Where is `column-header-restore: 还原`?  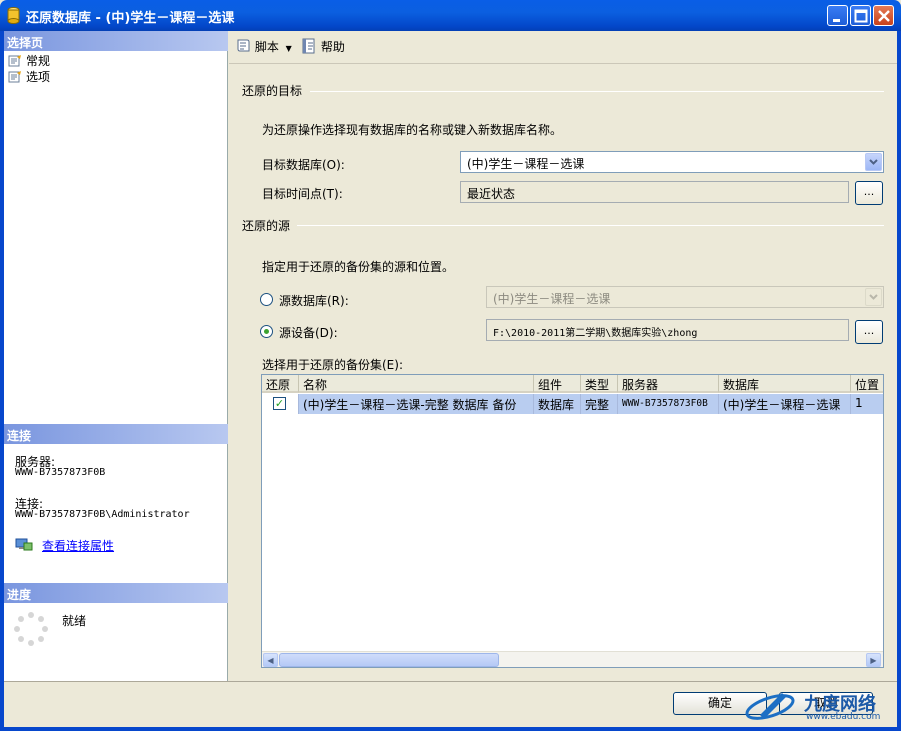 column-header-restore: 还原 is located at coordinates (280, 384).